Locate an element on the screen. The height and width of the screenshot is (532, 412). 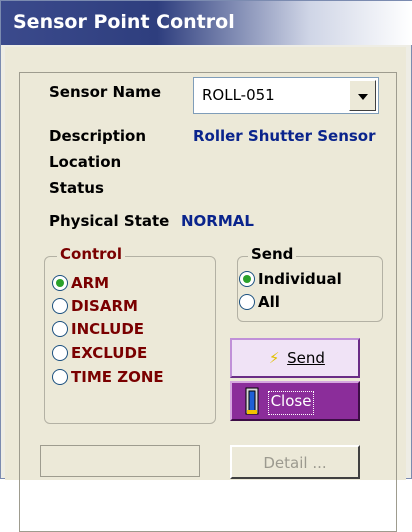
send-mode-group: Send is located at coordinates (310, 283).